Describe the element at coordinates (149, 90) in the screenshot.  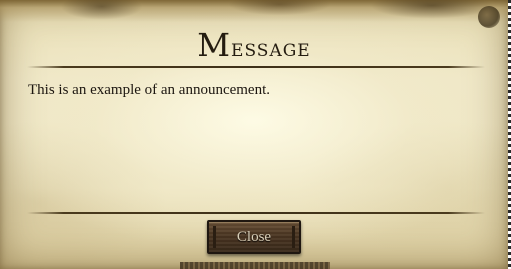
I see `announcement-text: This is an example of an announcement.` at that location.